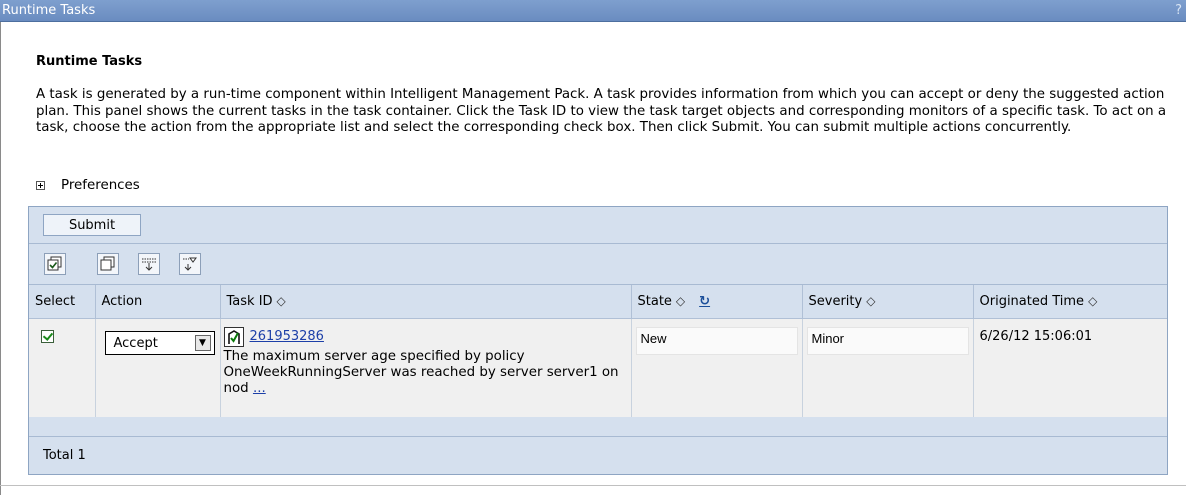  What do you see at coordinates (100, 185) in the screenshot?
I see `preferences-label: Preferences` at bounding box center [100, 185].